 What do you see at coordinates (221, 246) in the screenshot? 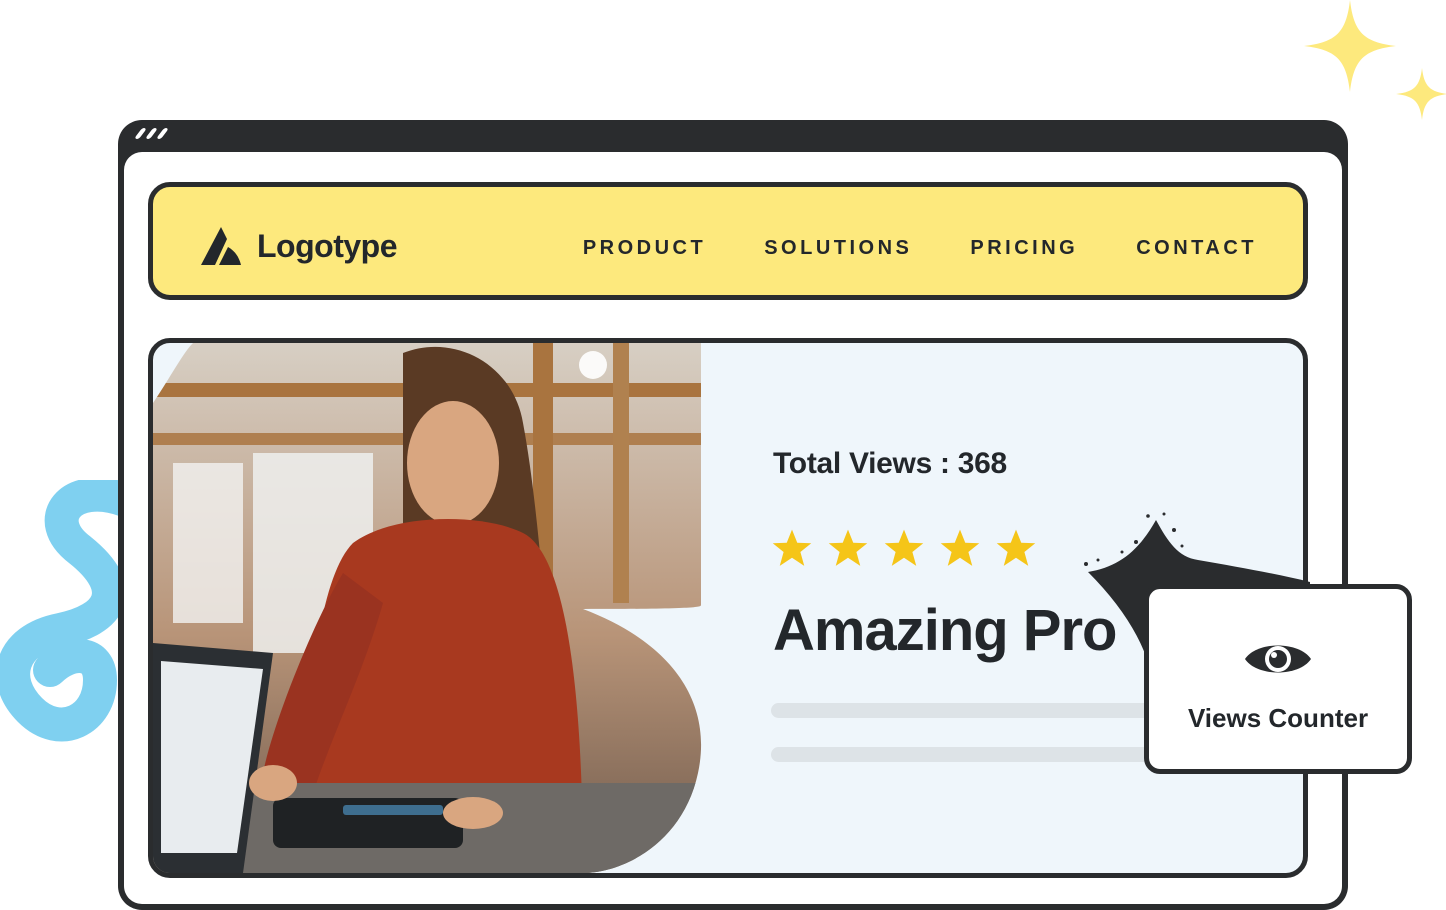
I see `logo-mark-icon` at bounding box center [221, 246].